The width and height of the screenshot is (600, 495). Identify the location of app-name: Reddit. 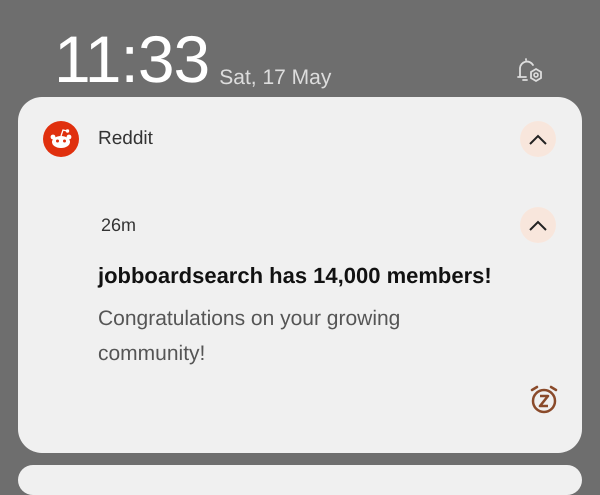
(125, 139).